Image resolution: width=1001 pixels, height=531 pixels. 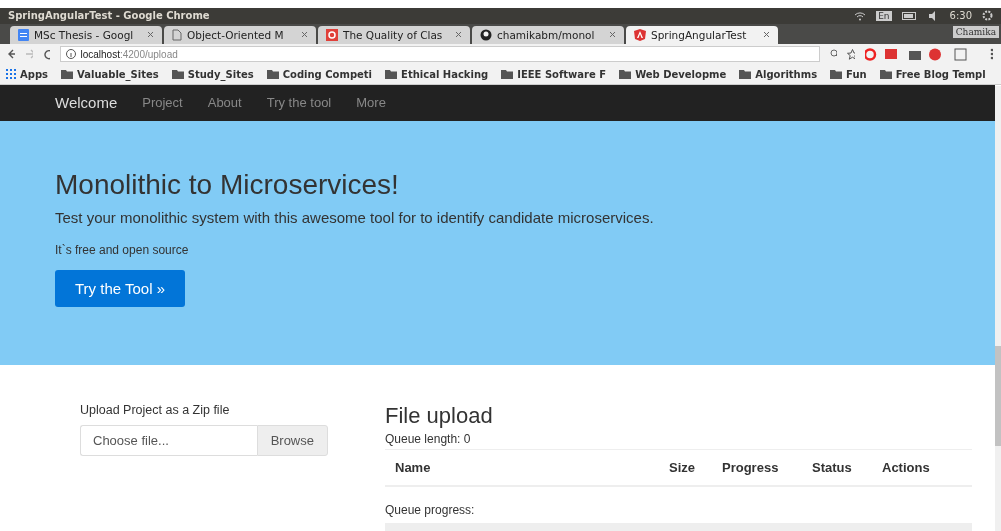 I want to click on nav-link: About, so click(x=224, y=103).